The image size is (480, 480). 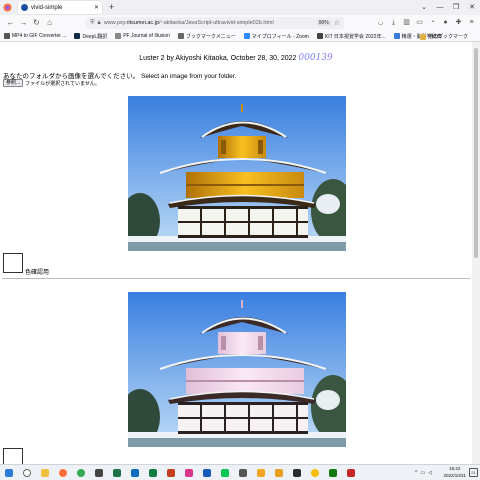 I want to click on home-button: ⌂, so click(x=49, y=23).